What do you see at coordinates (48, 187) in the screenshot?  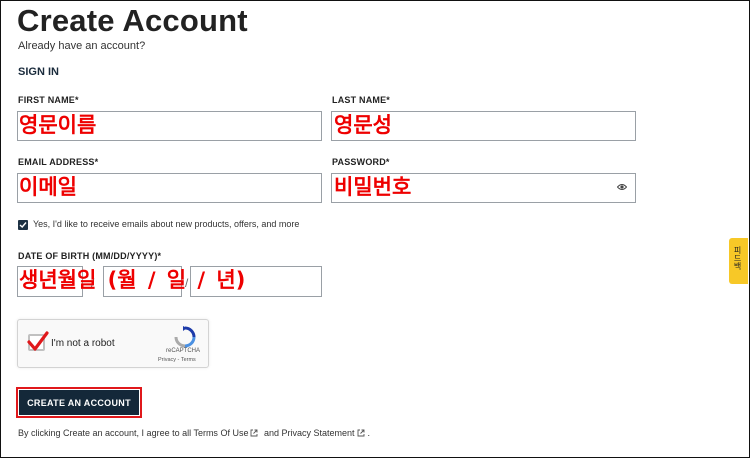 I see `email-annotation: 이메일` at bounding box center [48, 187].